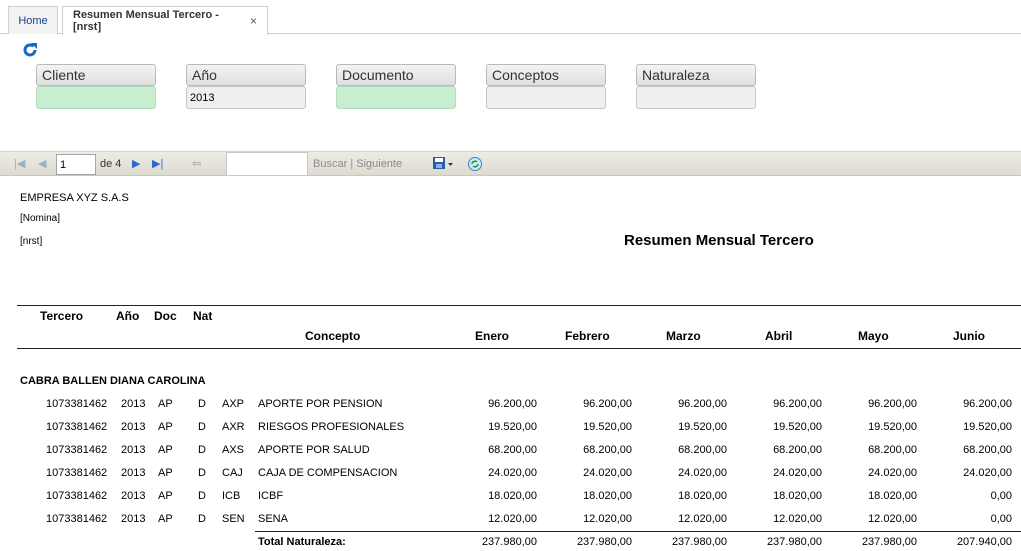 The width and height of the screenshot is (1021, 551). What do you see at coordinates (607, 404) in the screenshot?
I see `cell-febrero: 96.200,00` at bounding box center [607, 404].